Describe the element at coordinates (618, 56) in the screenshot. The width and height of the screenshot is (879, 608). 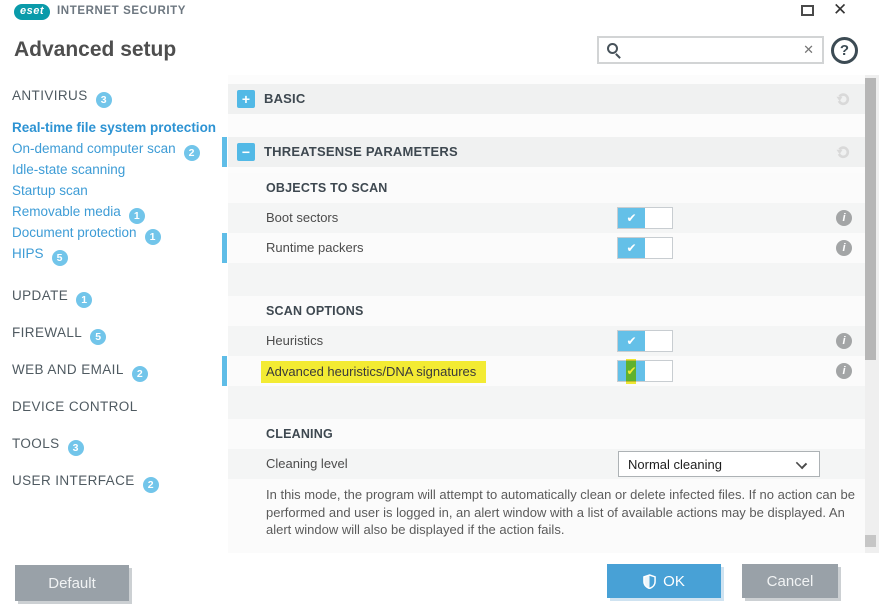
I see `search-icon-handle` at that location.